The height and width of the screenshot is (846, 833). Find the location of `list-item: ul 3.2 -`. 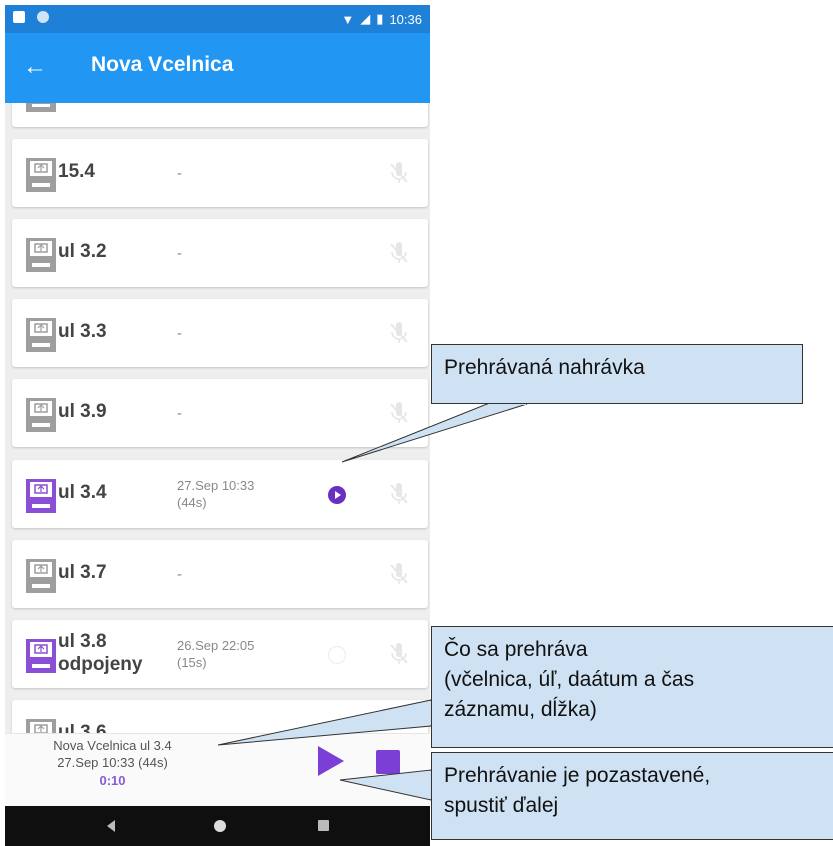

list-item: ul 3.2 - is located at coordinates (220, 253).